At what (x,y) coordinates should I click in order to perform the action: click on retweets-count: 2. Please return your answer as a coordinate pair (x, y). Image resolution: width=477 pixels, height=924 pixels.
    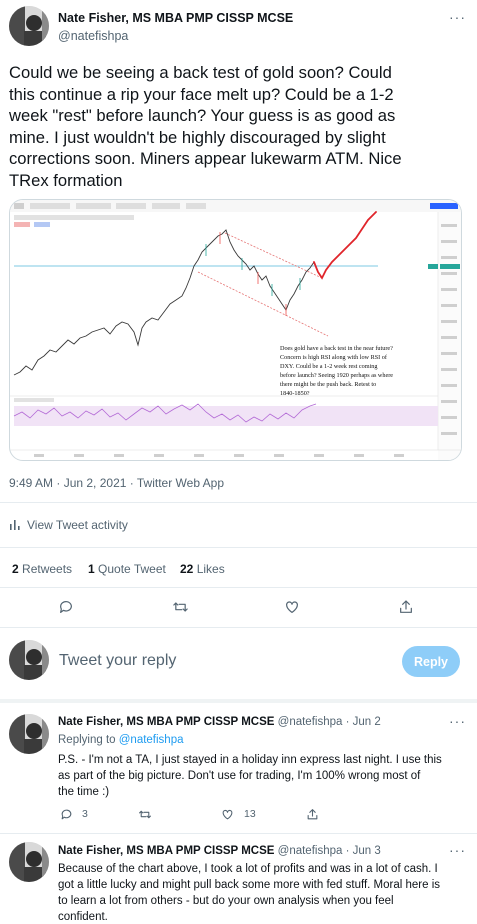
    Looking at the image, I should click on (15, 569).